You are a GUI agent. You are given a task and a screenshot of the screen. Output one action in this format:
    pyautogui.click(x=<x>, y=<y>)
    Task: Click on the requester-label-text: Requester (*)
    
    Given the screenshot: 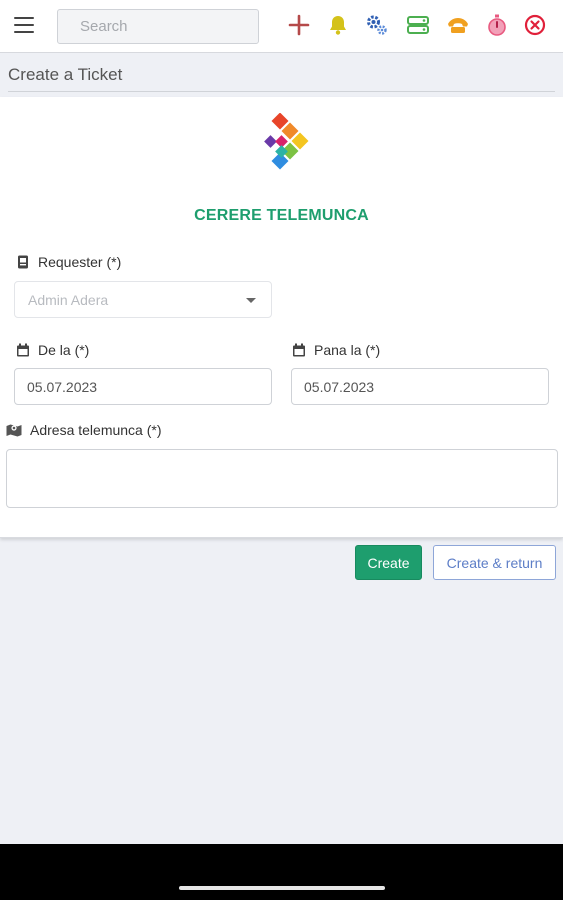 What is the action you would take?
    pyautogui.click(x=80, y=262)
    